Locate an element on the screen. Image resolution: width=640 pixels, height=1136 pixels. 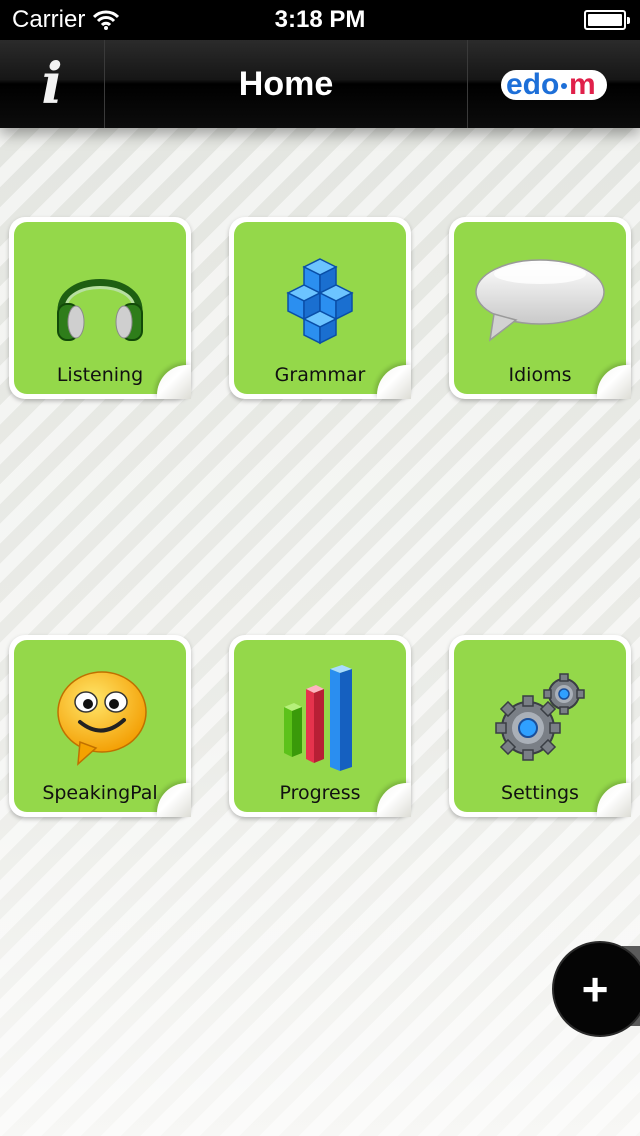
tile-listening-face: Listening is located at coordinates (100, 308).